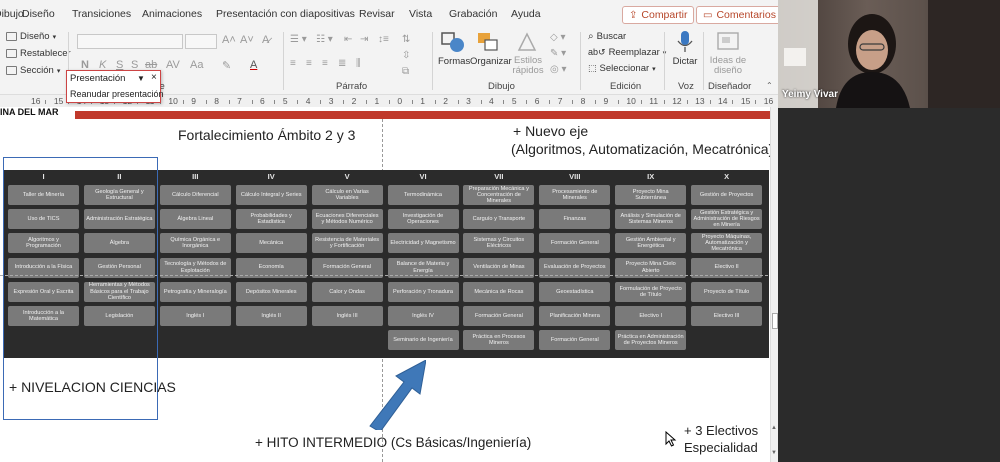 This screenshot has height=462, width=1000. What do you see at coordinates (396, 395) in the screenshot?
I see `blue-arrow-shape` at bounding box center [396, 395].